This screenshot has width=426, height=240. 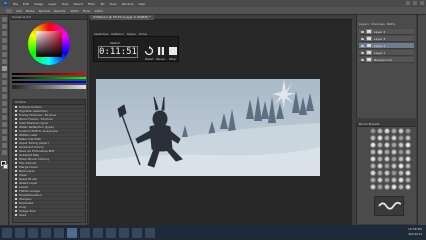 What do you see at coordinates (4, 110) in the screenshot?
I see `dodge-tool-icon` at bounding box center [4, 110].